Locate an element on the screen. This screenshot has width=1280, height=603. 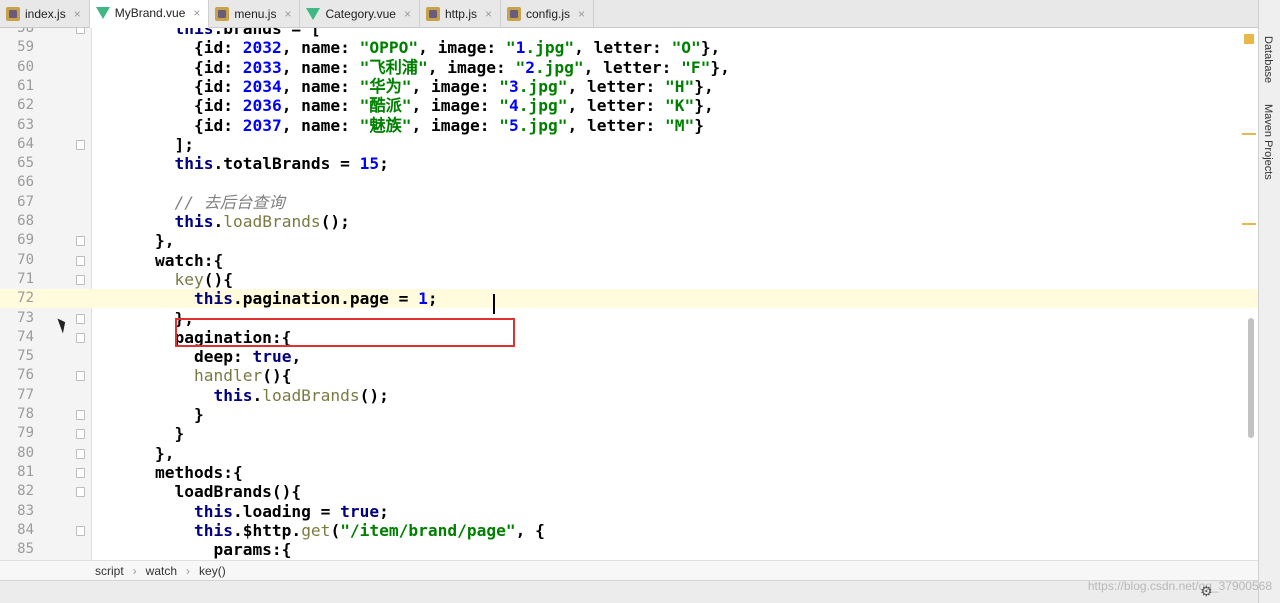
tab-label: MyBrand.vue is located at coordinates (150, 13).